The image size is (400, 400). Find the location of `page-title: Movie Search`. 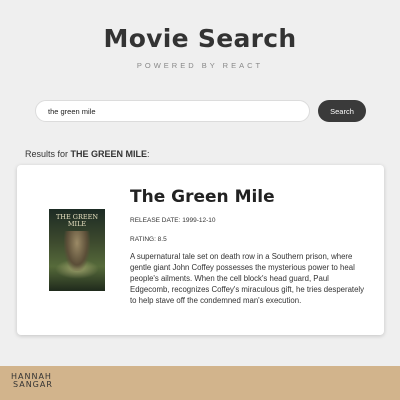

page-title: Movie Search is located at coordinates (200, 38).